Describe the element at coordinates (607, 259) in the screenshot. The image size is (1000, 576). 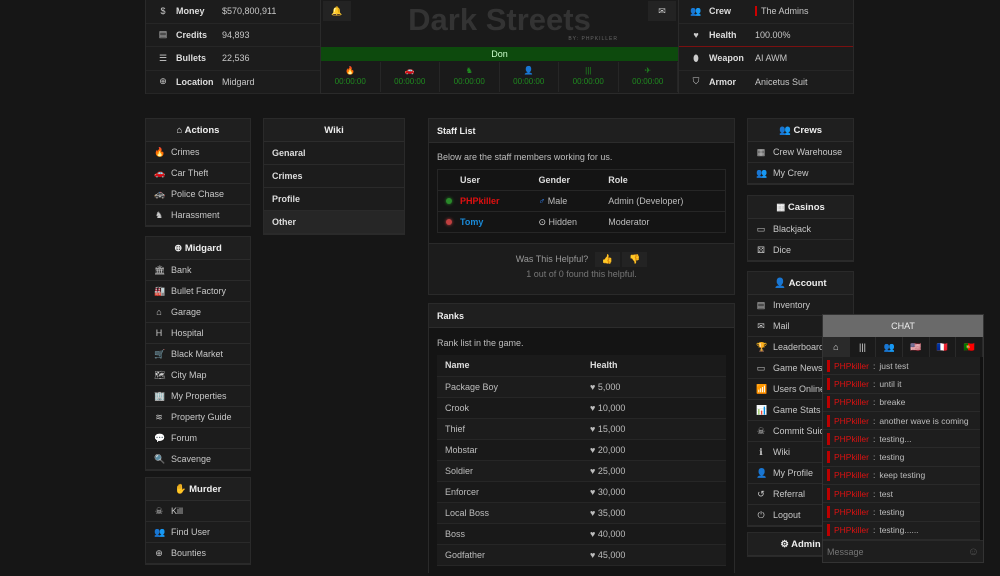
I see `thumbs-up-button: 👍` at that location.